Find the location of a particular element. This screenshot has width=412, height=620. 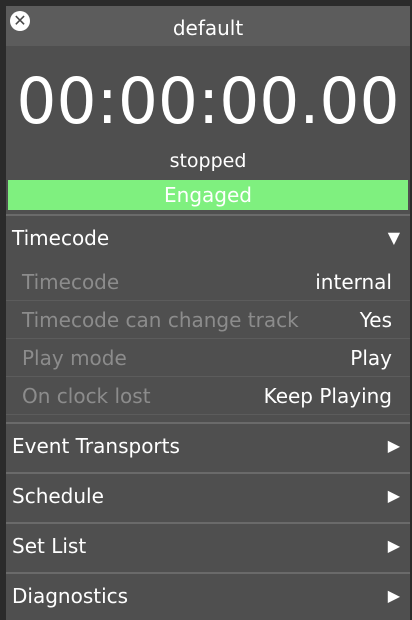

setting-label: Timecode can change track is located at coordinates (160, 320).